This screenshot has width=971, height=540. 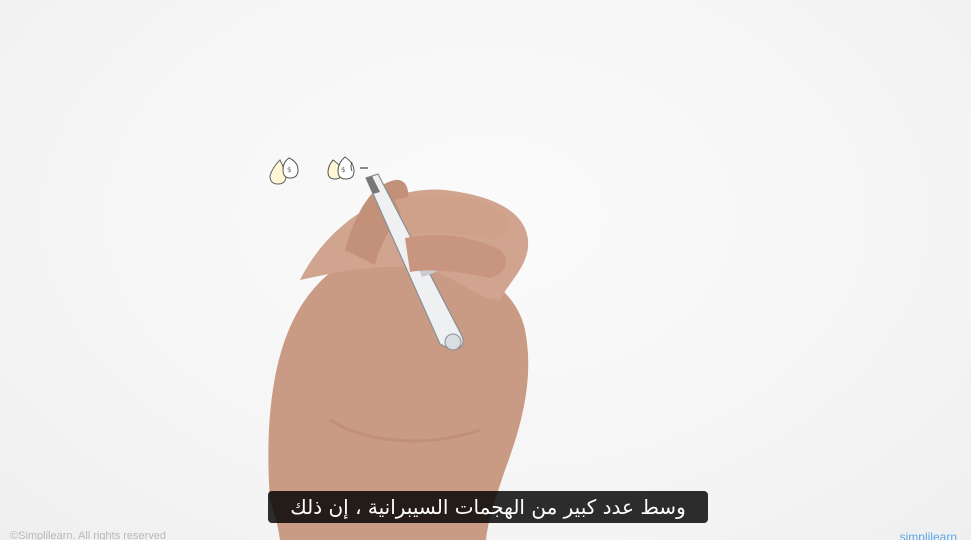 I want to click on copyright-text: ©Simplilearn. All rights reserved, so click(x=88, y=535).